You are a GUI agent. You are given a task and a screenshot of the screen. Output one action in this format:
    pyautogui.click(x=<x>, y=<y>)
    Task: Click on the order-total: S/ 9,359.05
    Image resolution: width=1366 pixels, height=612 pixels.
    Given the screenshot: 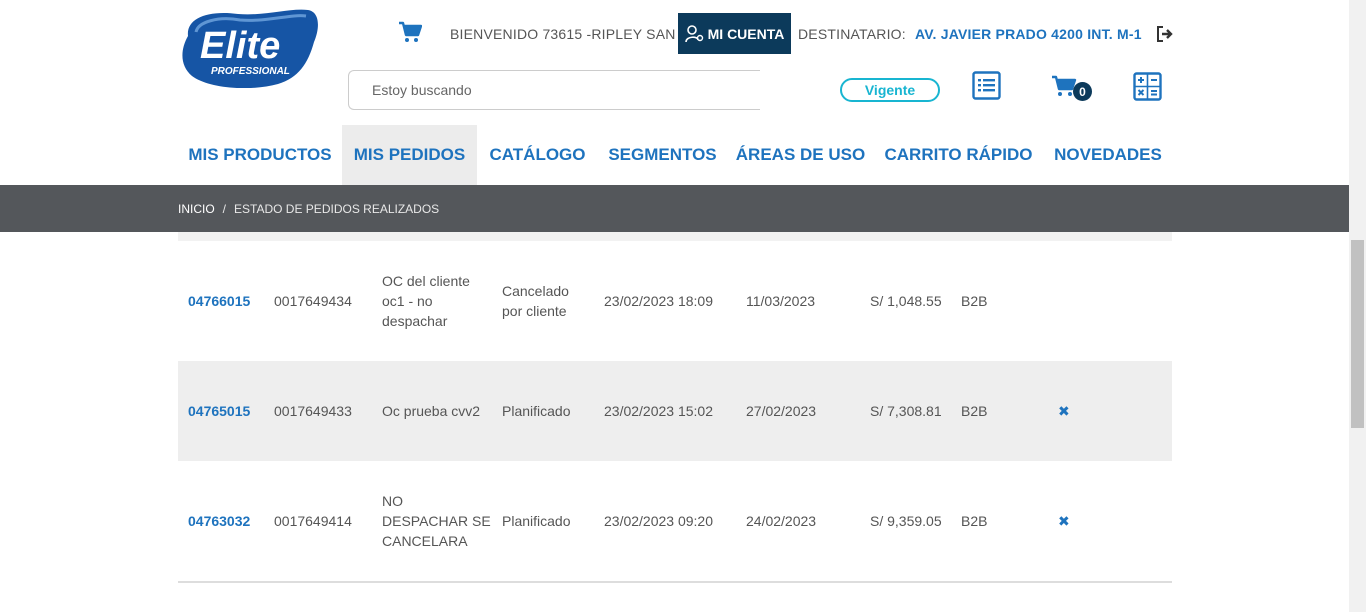 What is the action you would take?
    pyautogui.click(x=906, y=521)
    